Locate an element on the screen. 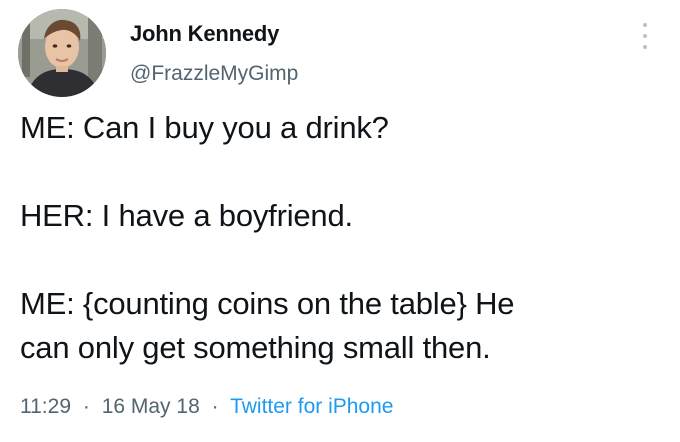 This screenshot has width=680, height=442. profile-photo-icon is located at coordinates (62, 53).